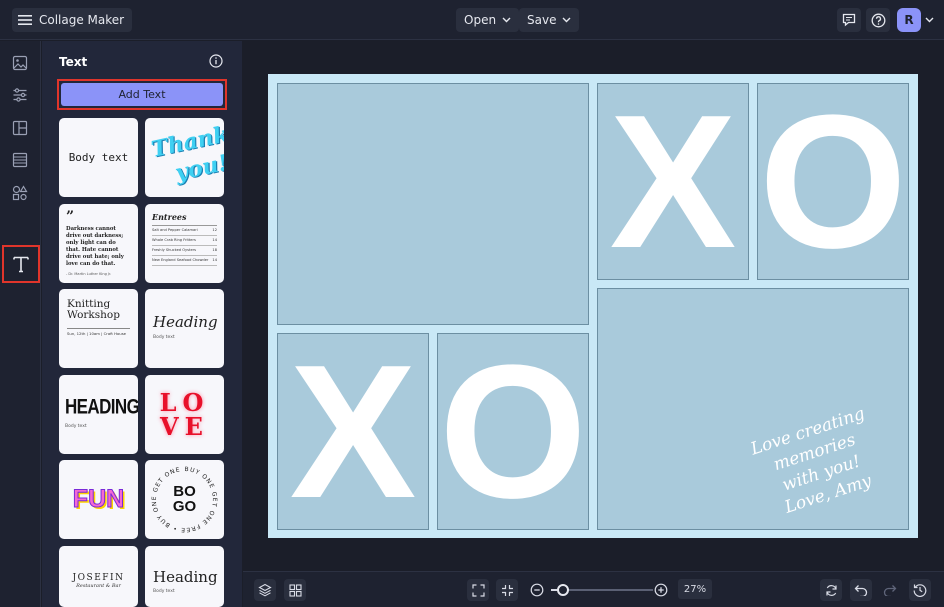  I want to click on image-icon, so click(20, 63).